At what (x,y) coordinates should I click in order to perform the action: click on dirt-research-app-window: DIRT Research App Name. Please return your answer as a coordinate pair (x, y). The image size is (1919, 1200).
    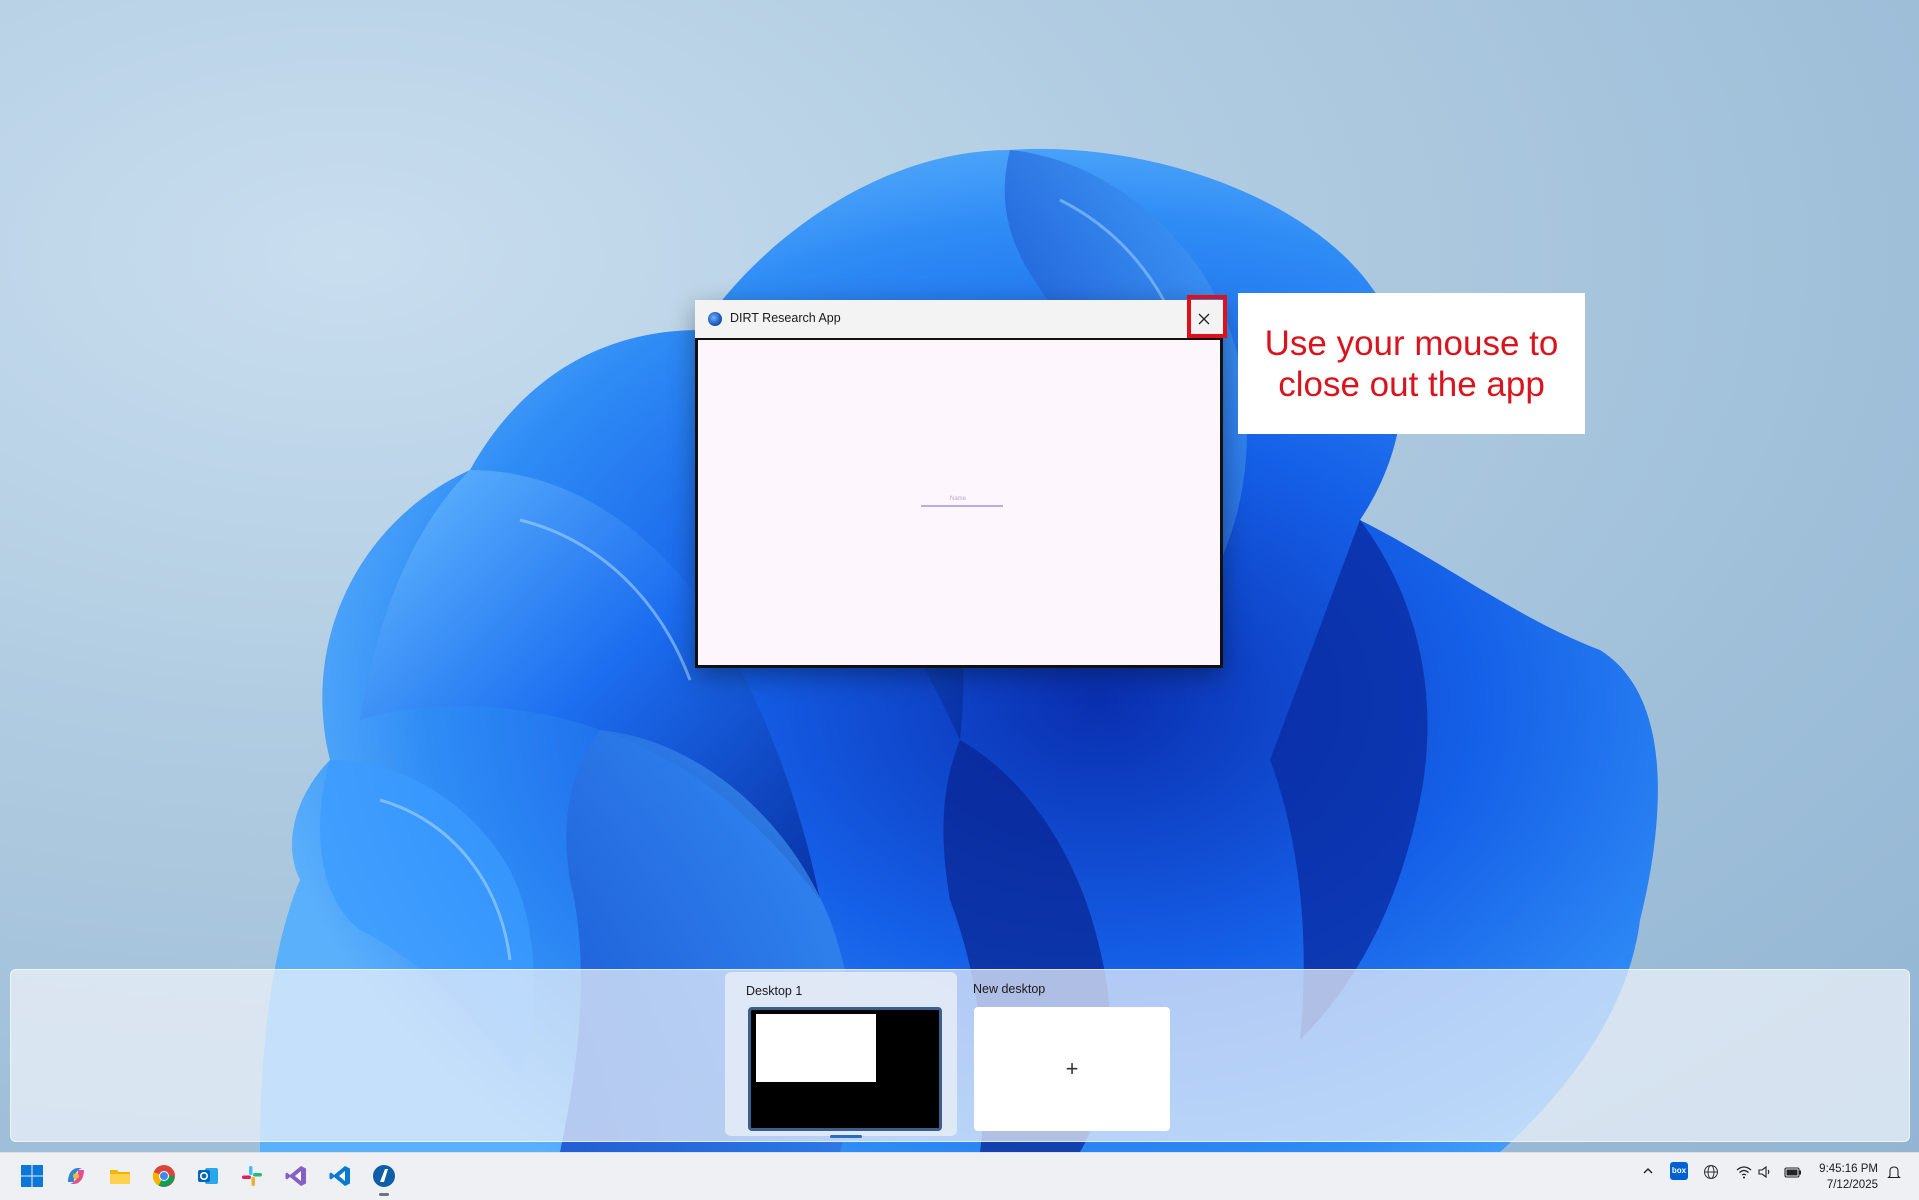
    Looking at the image, I should click on (959, 484).